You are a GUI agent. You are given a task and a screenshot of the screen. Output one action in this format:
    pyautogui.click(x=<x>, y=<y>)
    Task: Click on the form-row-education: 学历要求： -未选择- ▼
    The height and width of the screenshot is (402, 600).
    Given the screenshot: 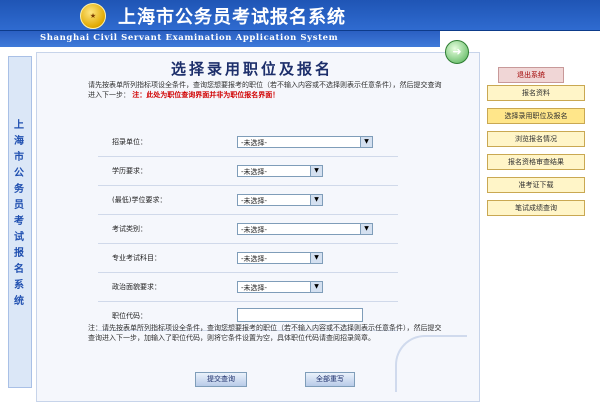 What is the action you would take?
    pyautogui.click(x=248, y=171)
    